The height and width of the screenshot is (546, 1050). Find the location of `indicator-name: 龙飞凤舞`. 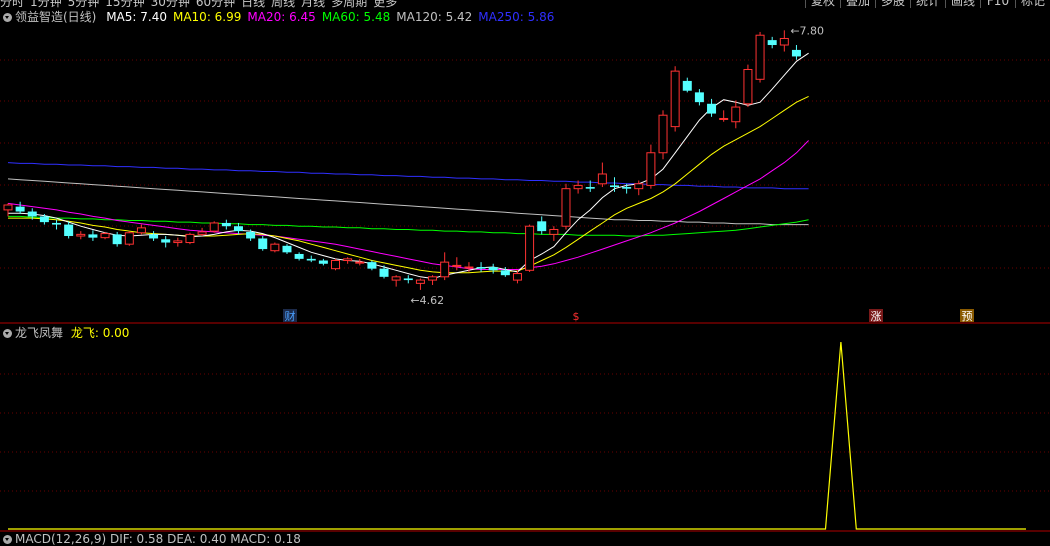

indicator-name: 龙飞凤舞 is located at coordinates (39, 333).